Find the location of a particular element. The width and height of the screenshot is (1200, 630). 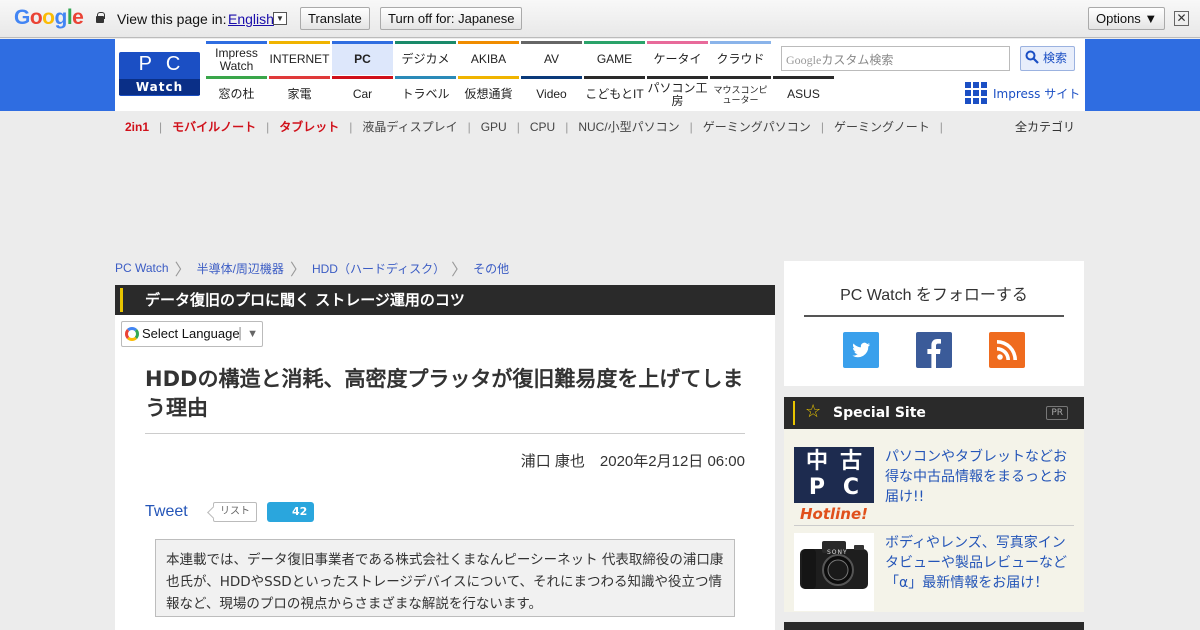

special-site-text: ボディやレンズ、写真家インタビューや製品レビューなど「α」最新情報をお届け！ is located at coordinates (980, 563).